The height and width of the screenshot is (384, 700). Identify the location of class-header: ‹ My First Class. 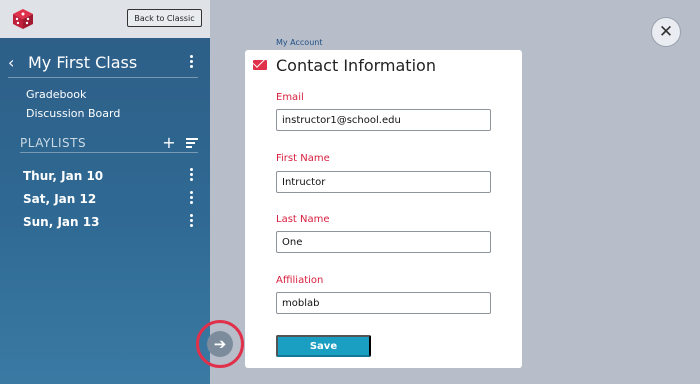
(103, 65).